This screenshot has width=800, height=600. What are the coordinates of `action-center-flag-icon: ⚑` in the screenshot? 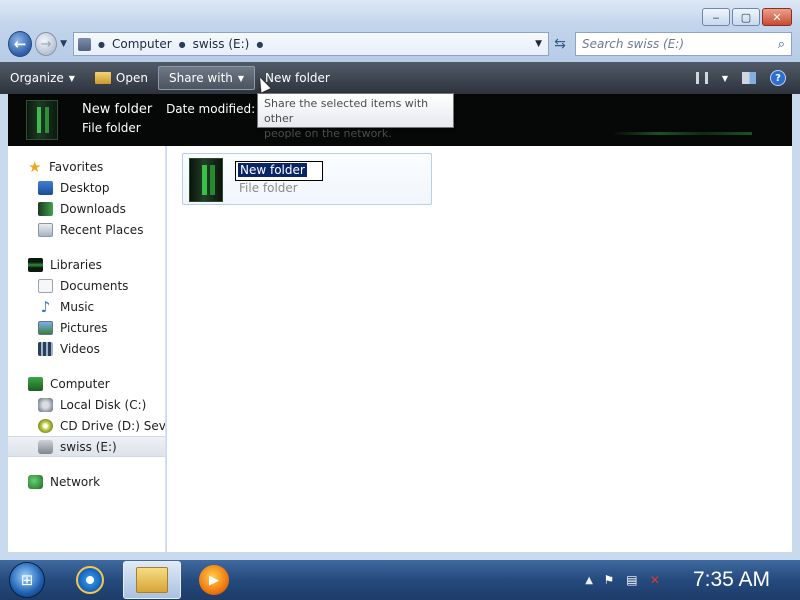 It's located at (609, 580).